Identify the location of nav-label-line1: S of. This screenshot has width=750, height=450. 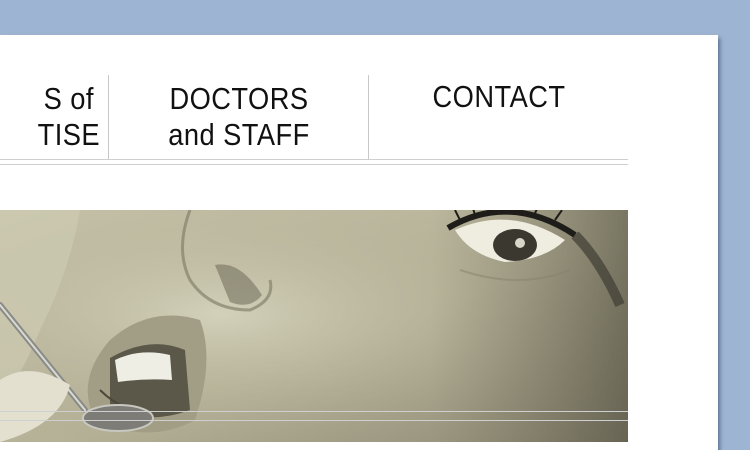
(68, 98).